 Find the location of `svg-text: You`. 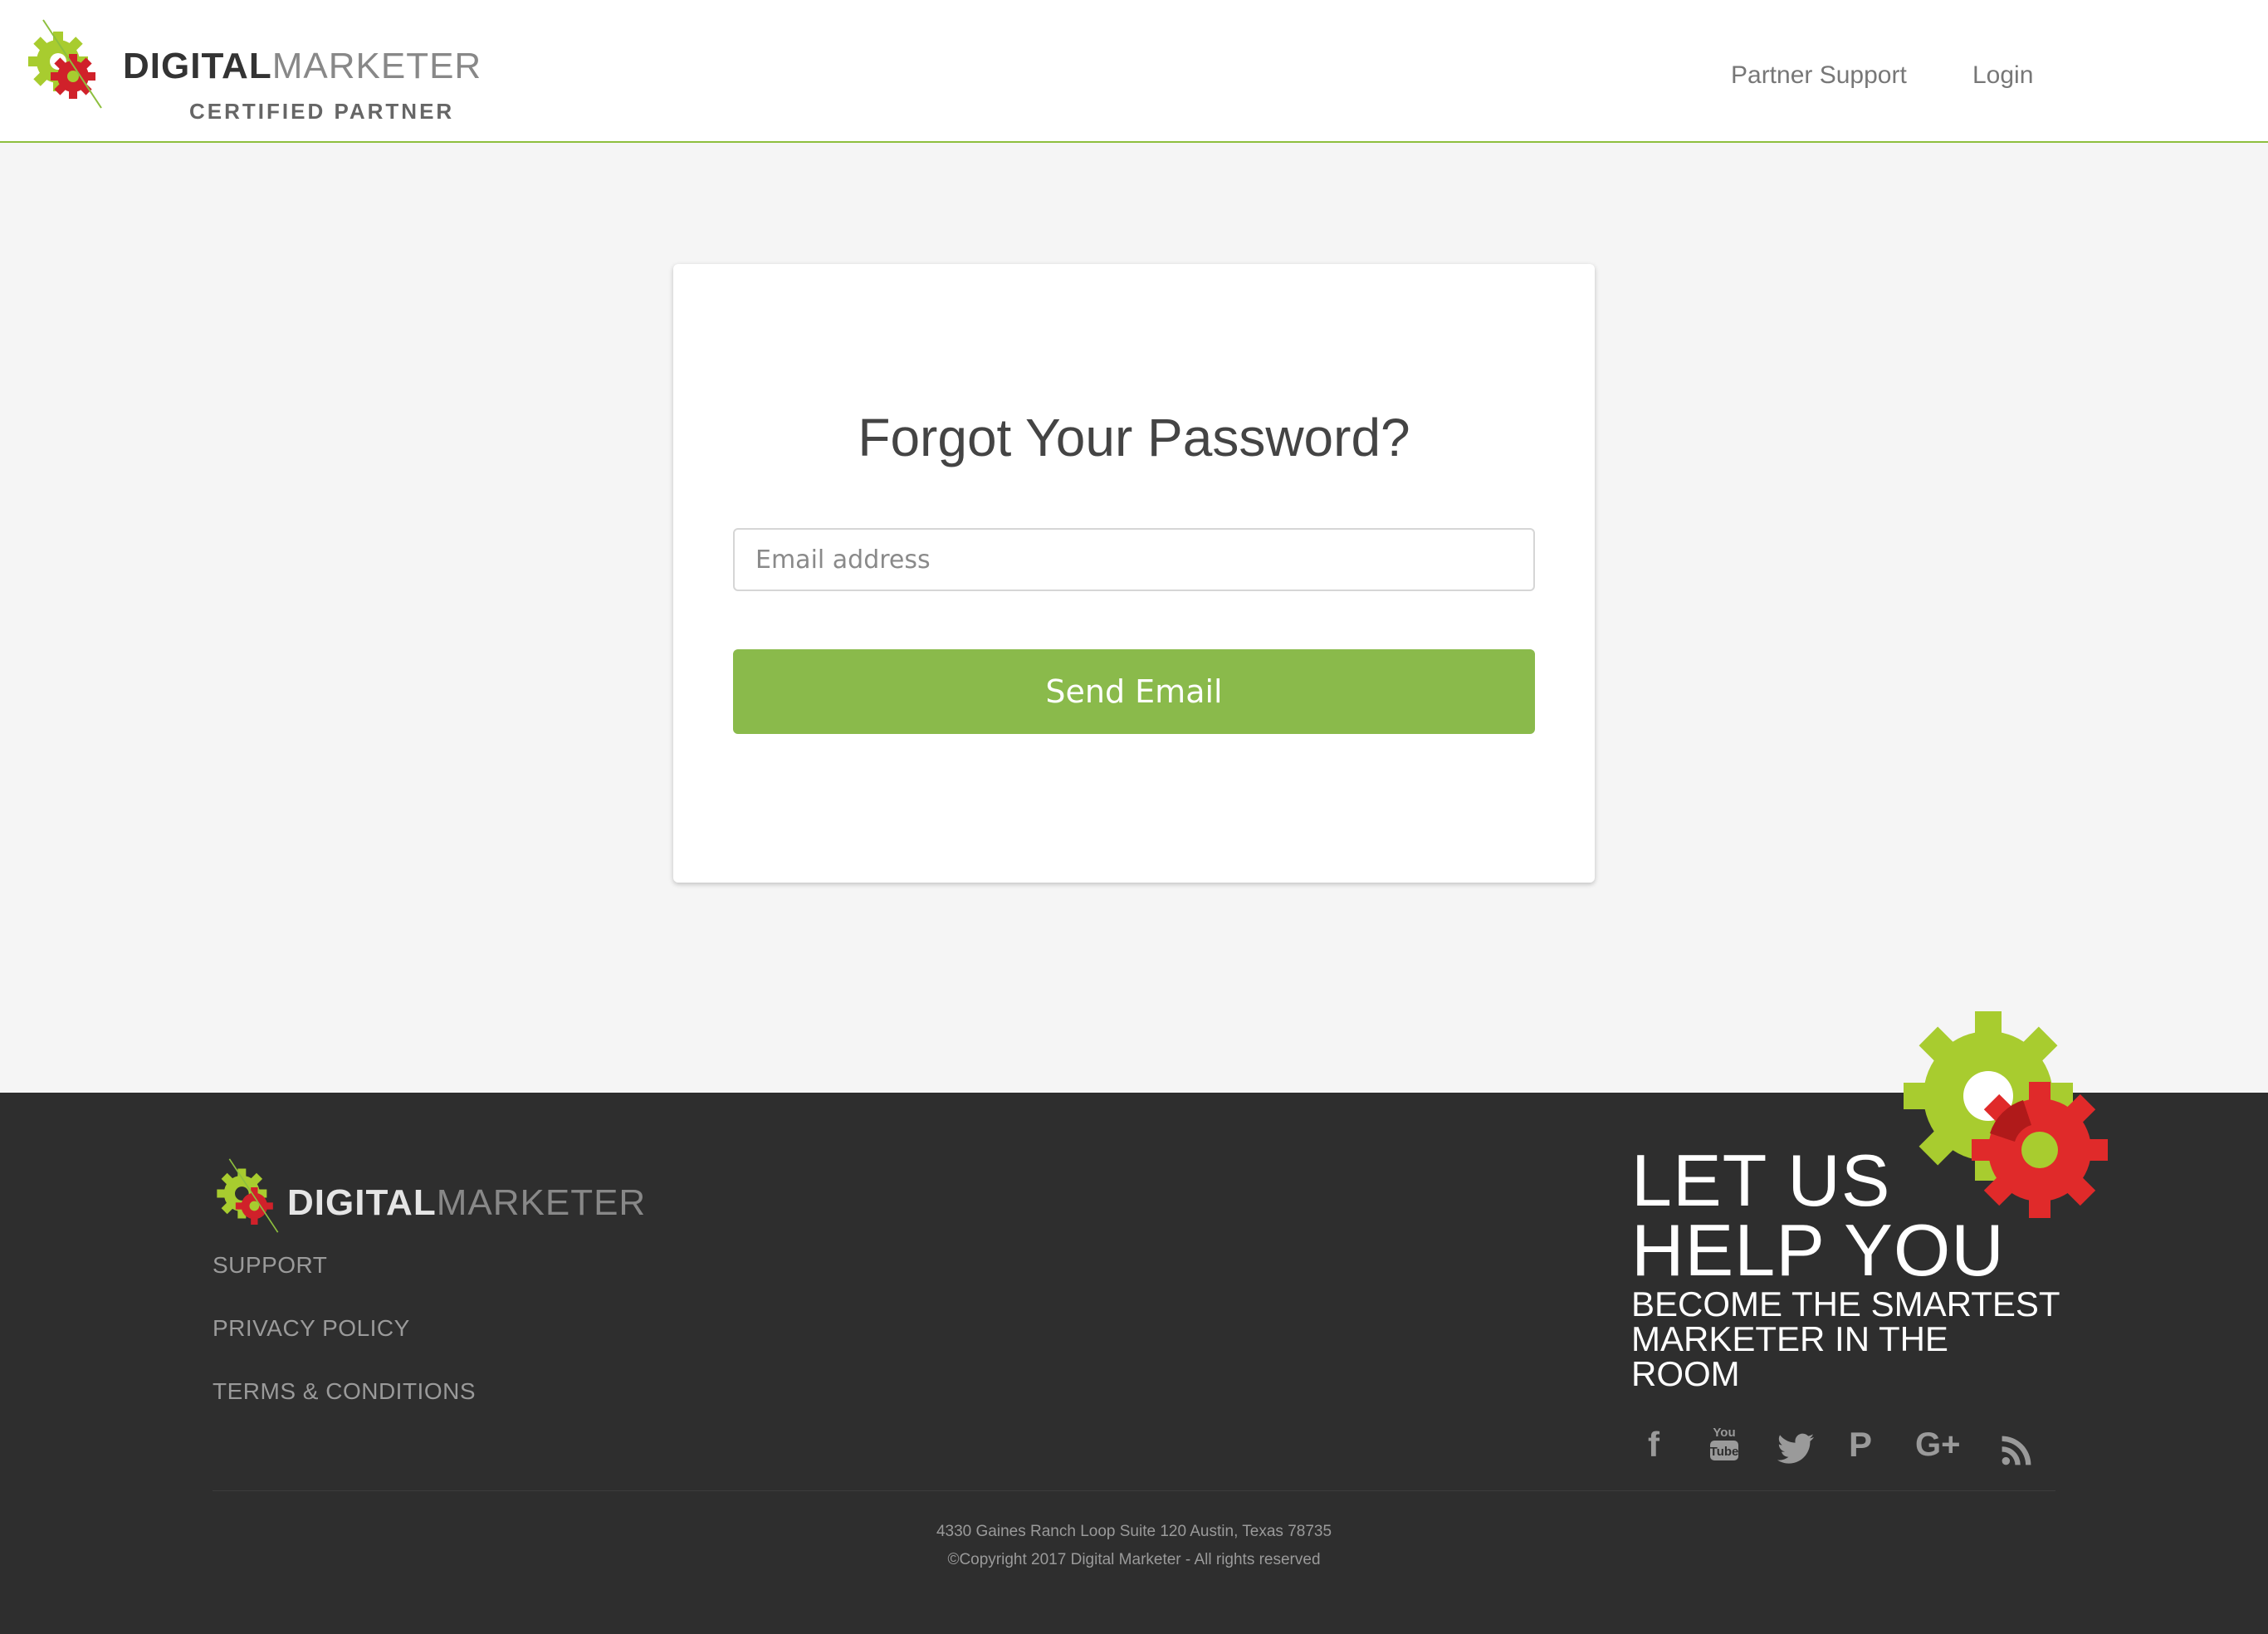

svg-text: You is located at coordinates (1724, 1433).